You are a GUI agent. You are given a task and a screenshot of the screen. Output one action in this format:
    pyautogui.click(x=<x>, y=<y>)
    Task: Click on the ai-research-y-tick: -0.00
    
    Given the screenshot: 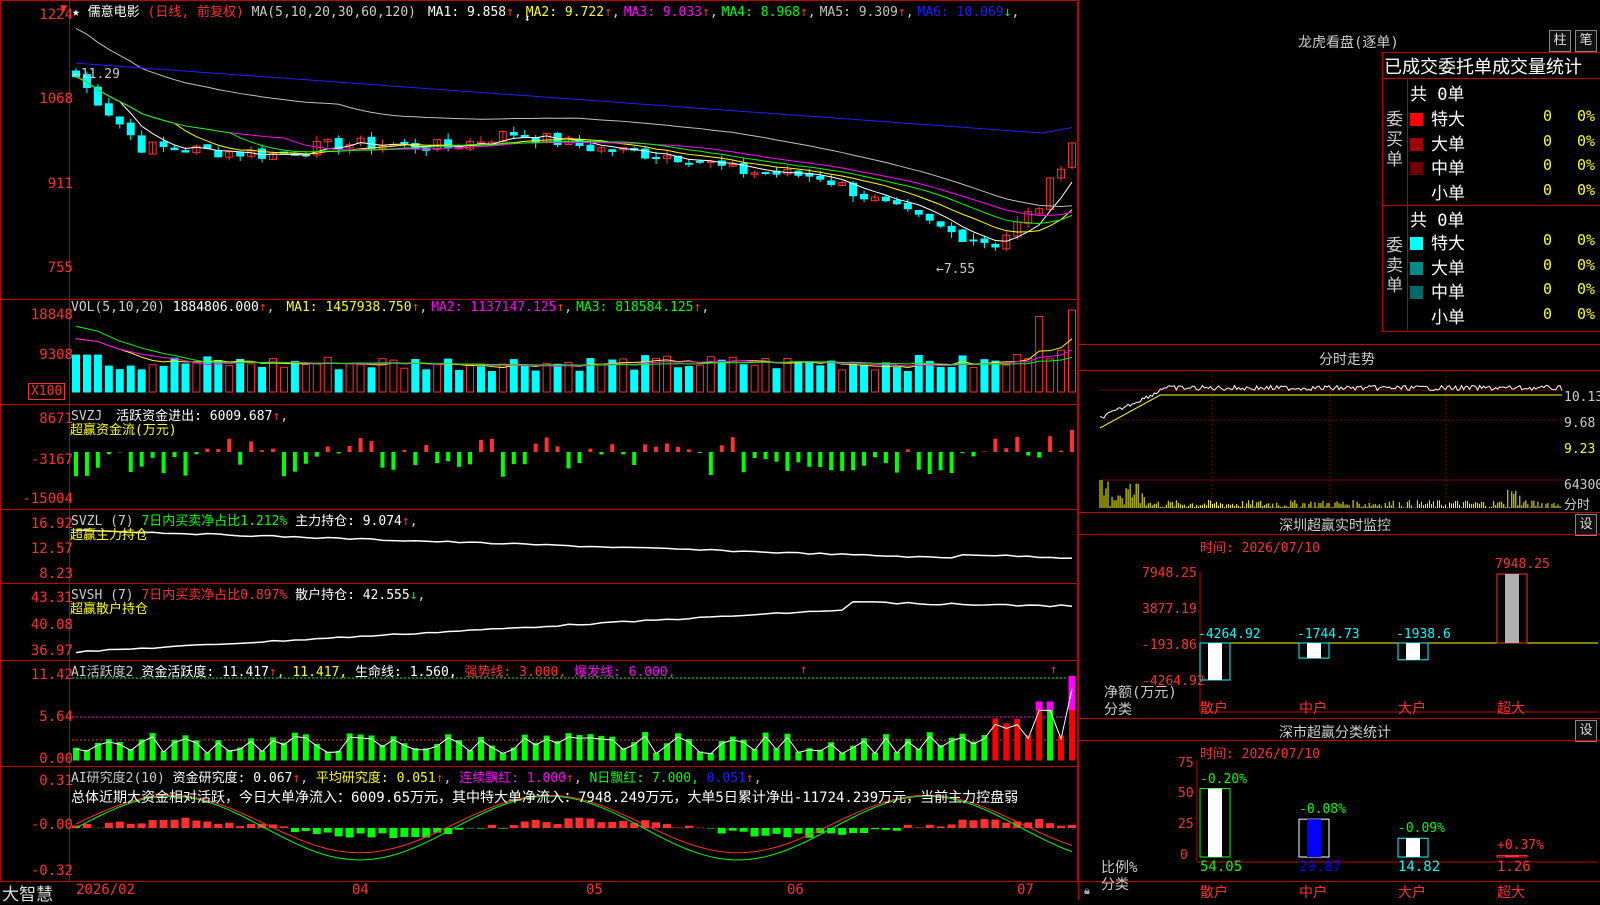 What is the action you would take?
    pyautogui.click(x=52, y=825)
    